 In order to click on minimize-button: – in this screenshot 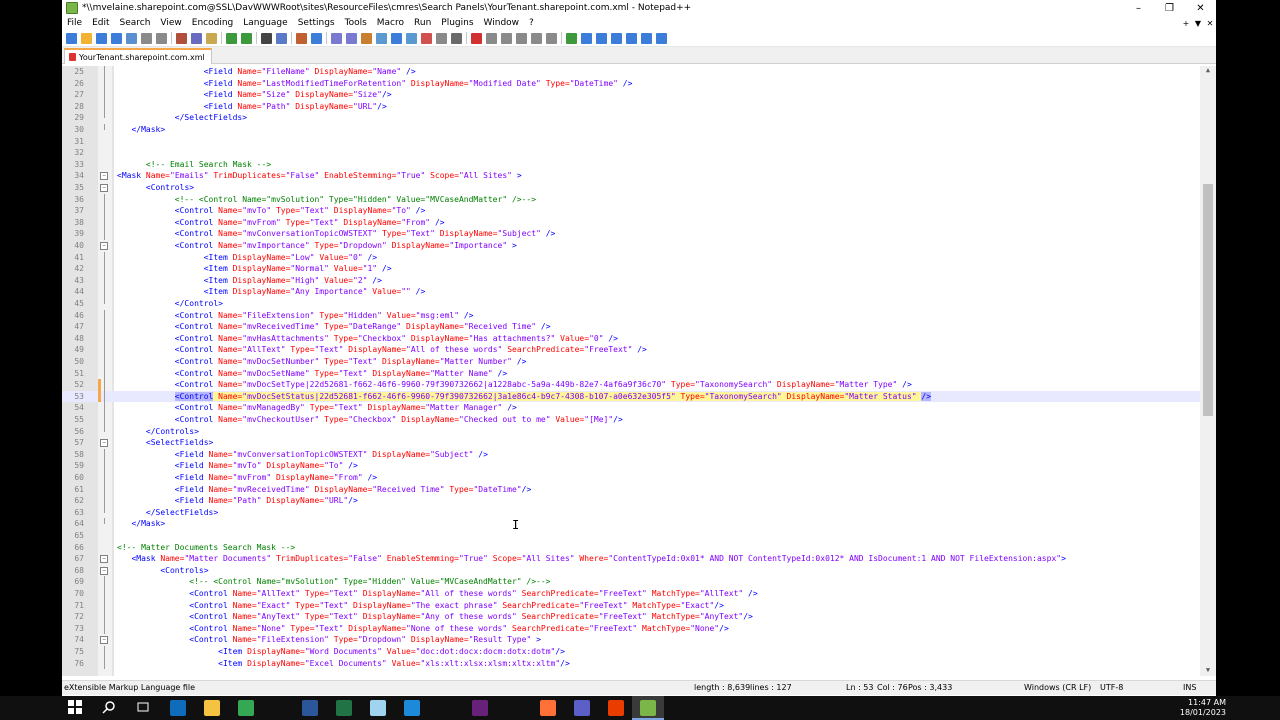, I will do `click(1138, 8)`.